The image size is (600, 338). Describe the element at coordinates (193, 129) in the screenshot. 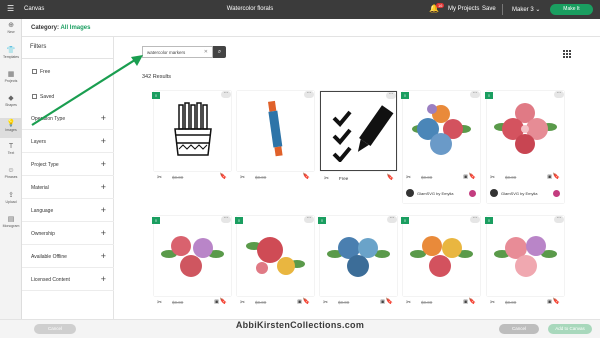

I see `markers-cup-image` at that location.